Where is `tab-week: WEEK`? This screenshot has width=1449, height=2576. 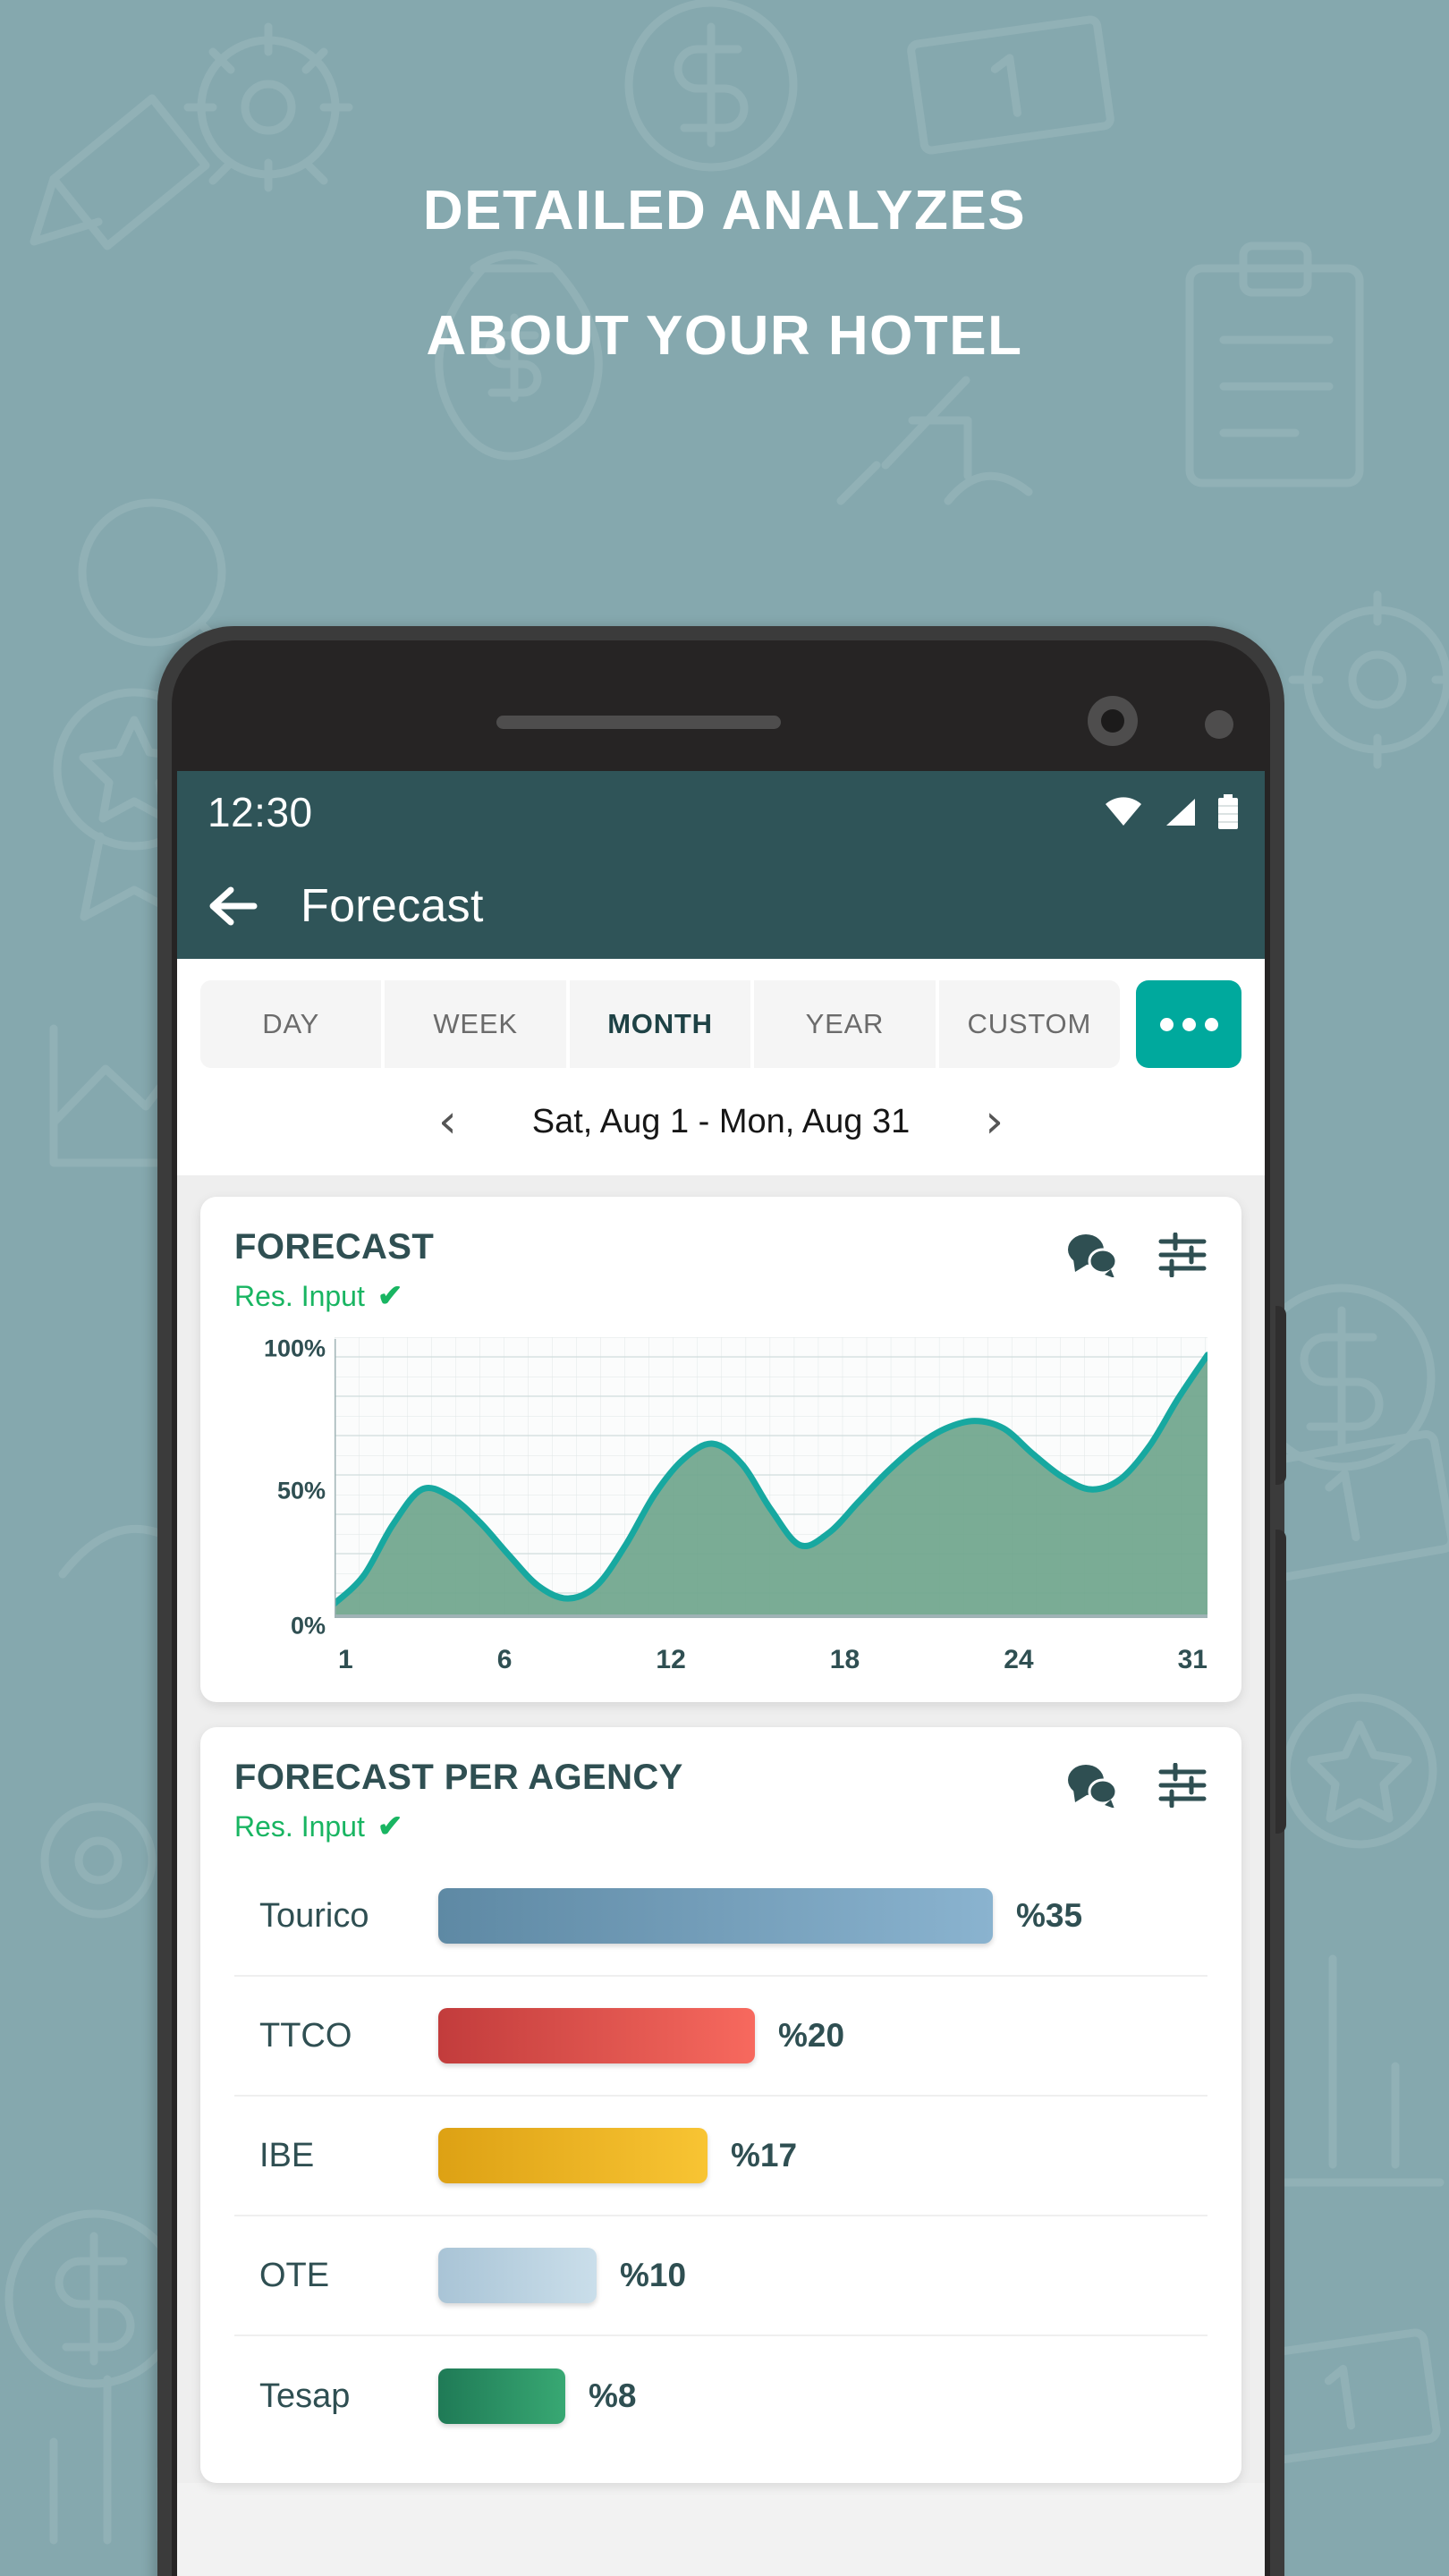
tab-week: WEEK is located at coordinates (475, 1024).